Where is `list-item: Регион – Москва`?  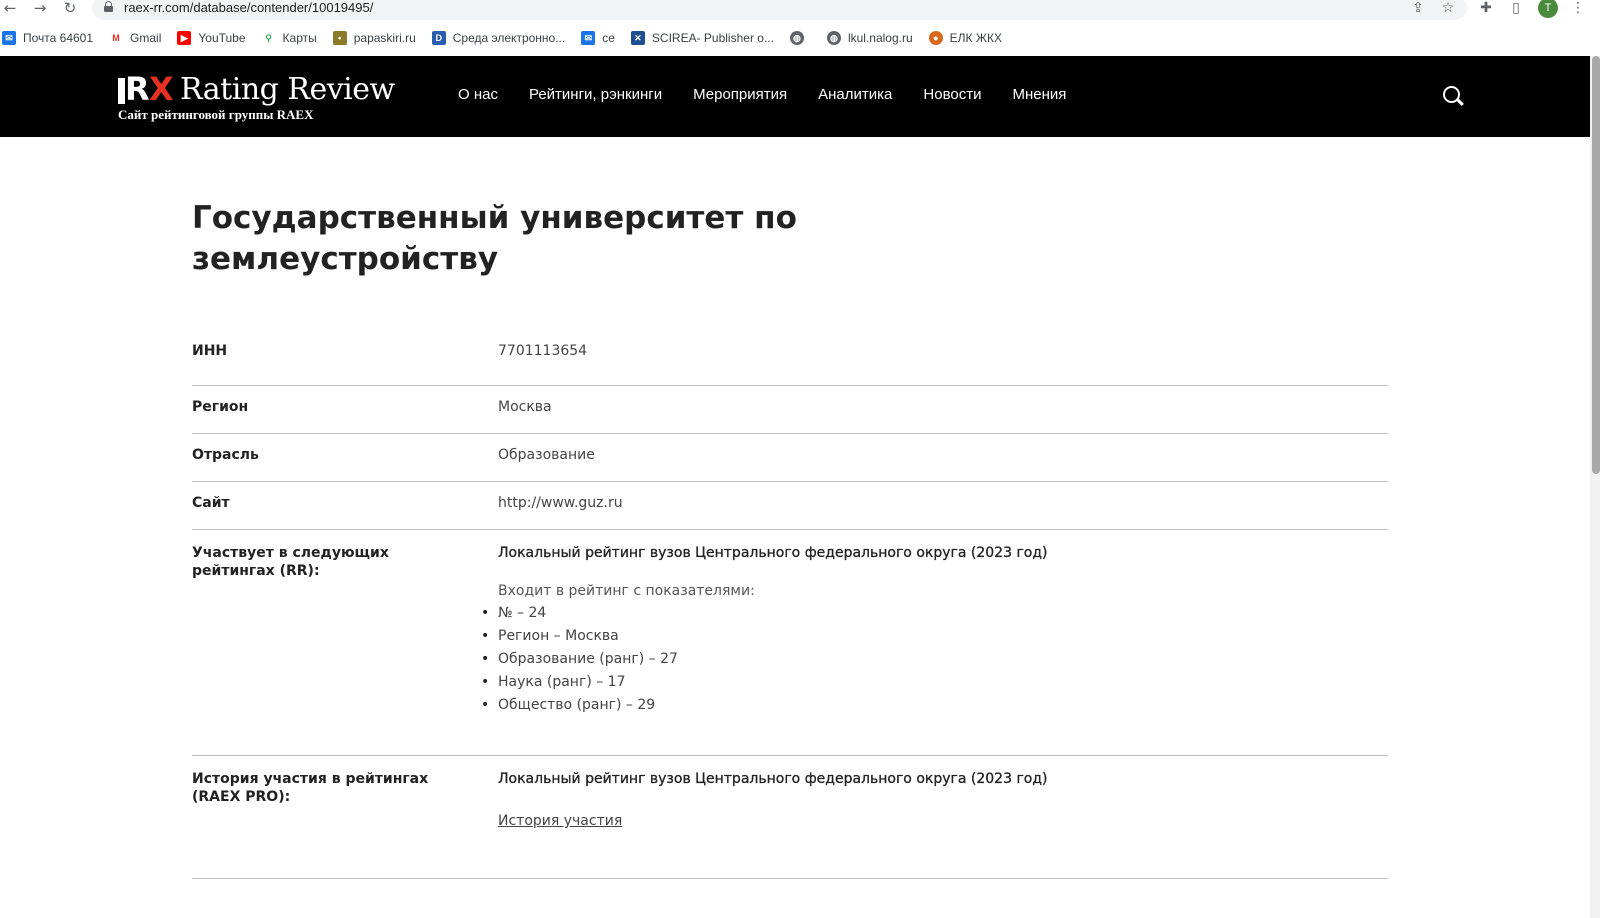 list-item: Регион – Москва is located at coordinates (929, 636).